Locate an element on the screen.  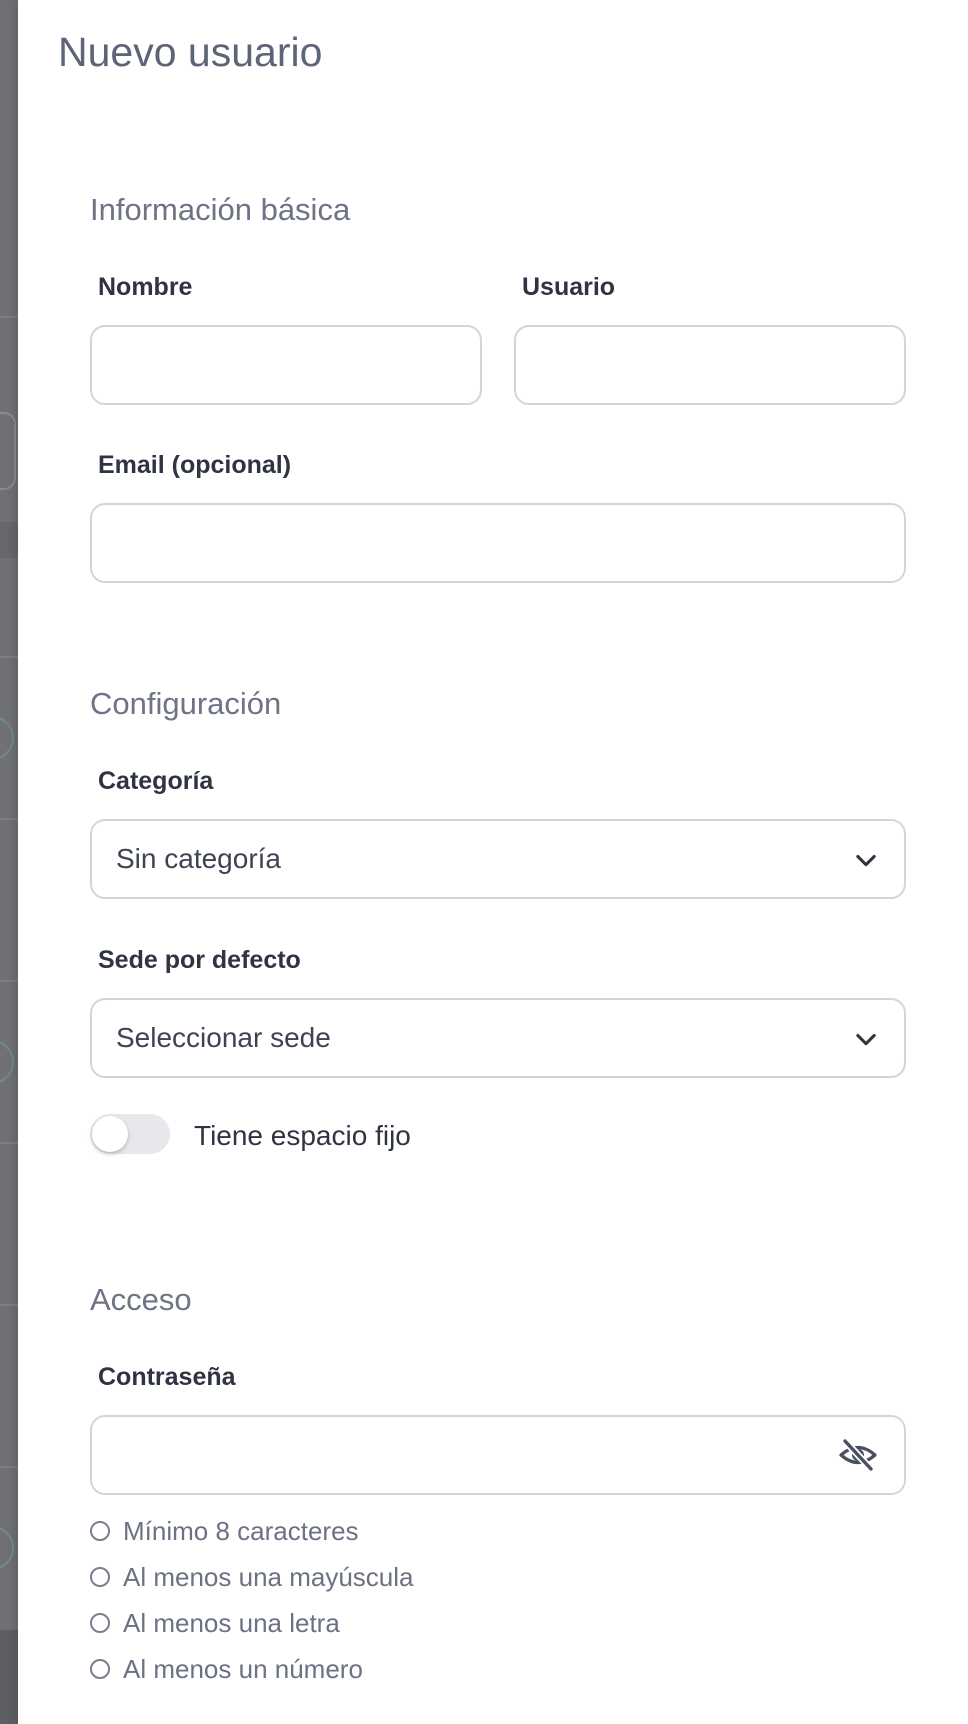
drawer-title: Nuevo usuario is located at coordinates (190, 52).